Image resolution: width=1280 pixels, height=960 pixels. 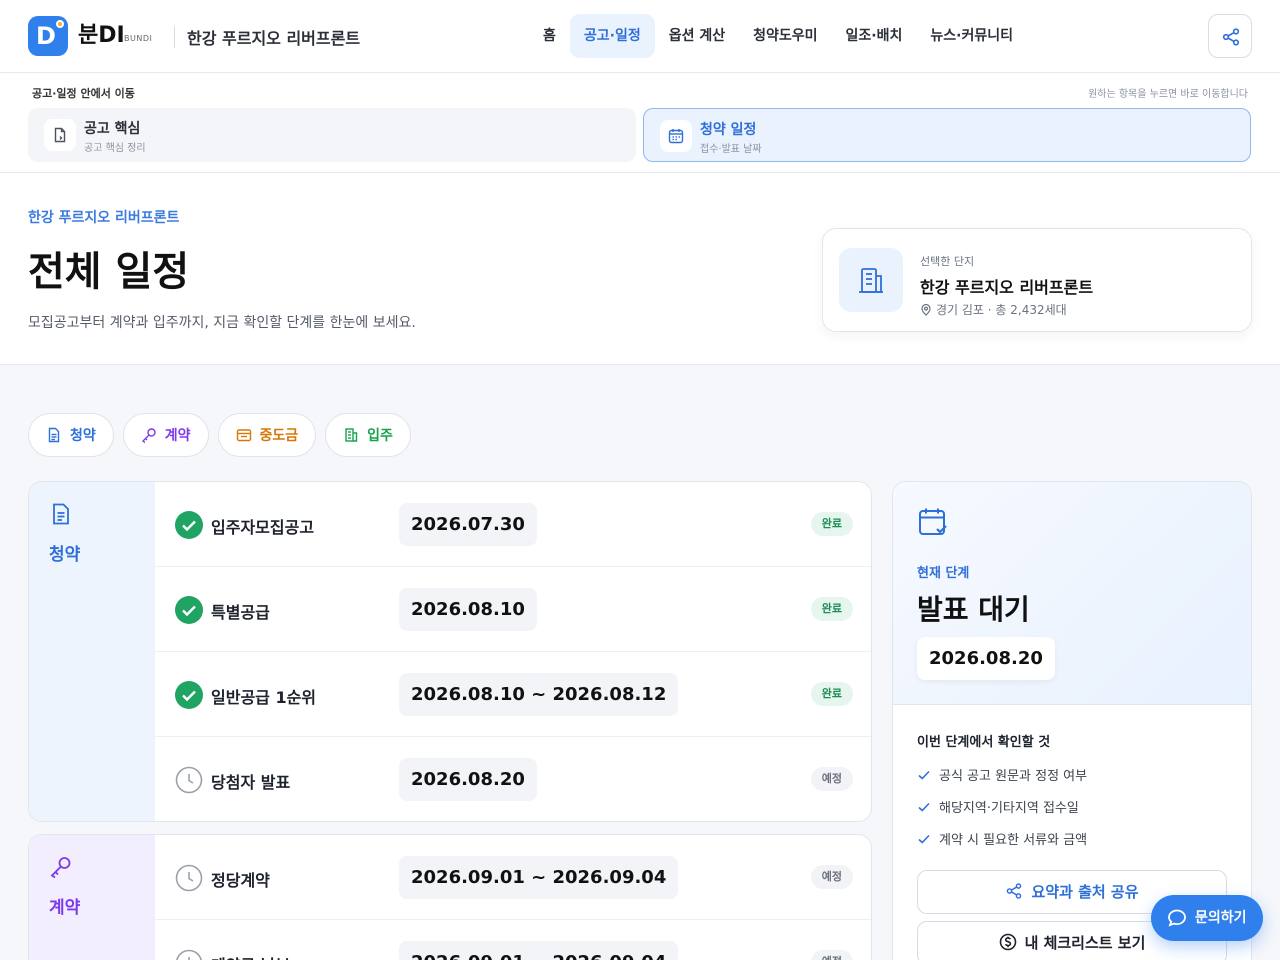 What do you see at coordinates (48, 36) in the screenshot?
I see `logo: D` at bounding box center [48, 36].